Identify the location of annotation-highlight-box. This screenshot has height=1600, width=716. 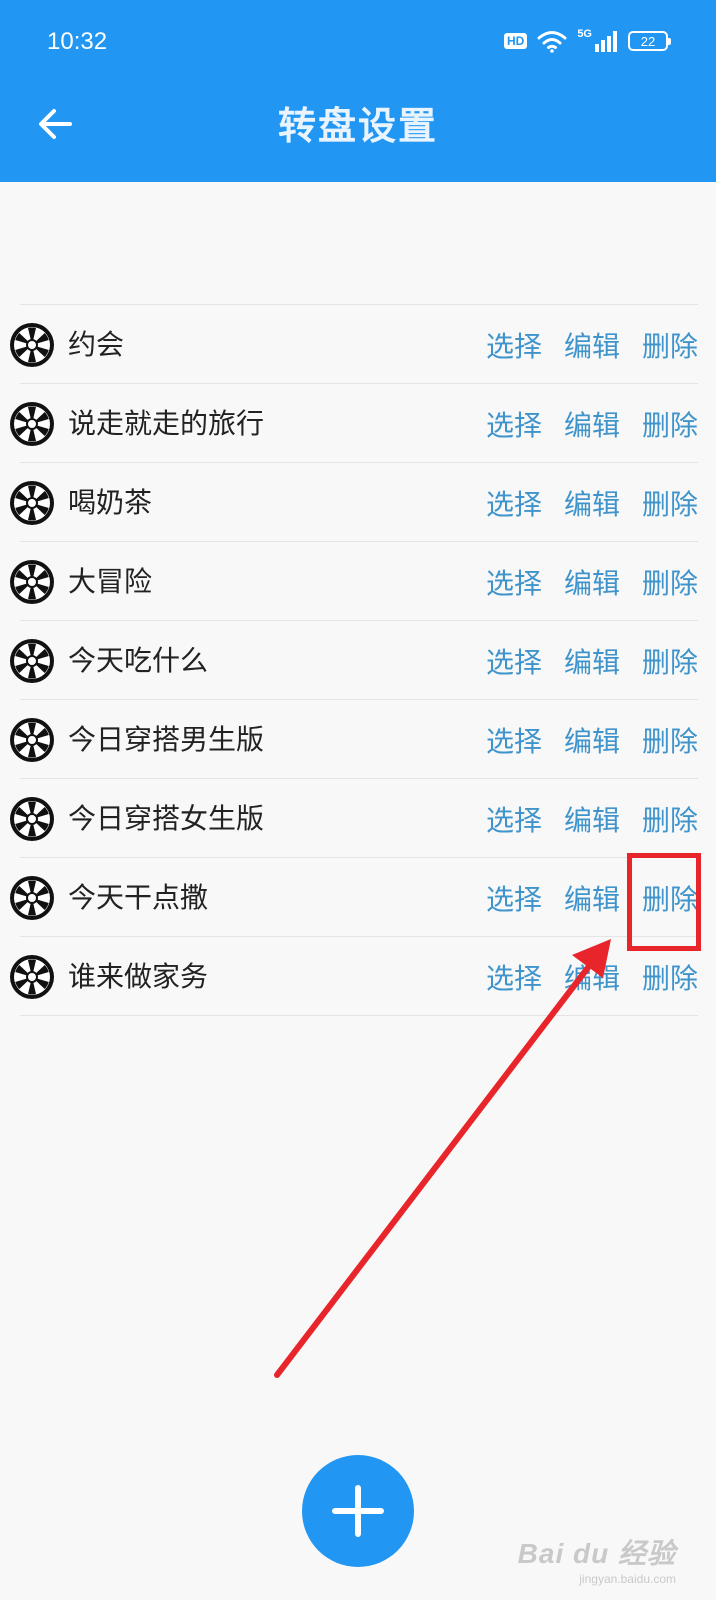
(664, 902).